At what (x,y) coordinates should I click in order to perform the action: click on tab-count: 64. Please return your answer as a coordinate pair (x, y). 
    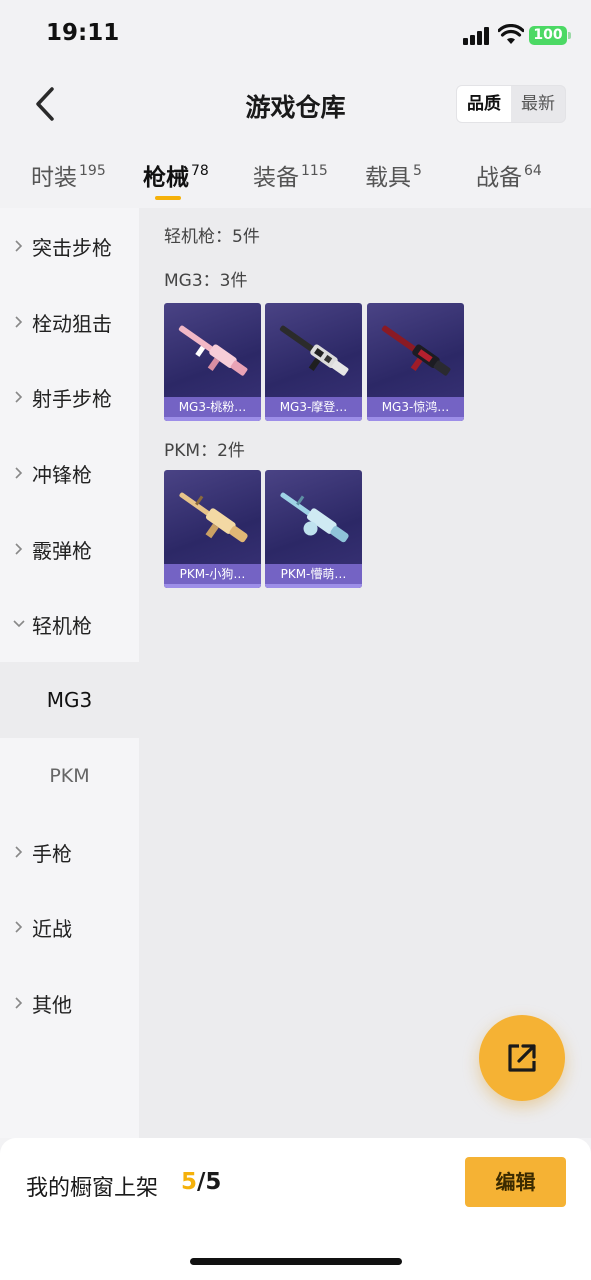
    Looking at the image, I should click on (533, 171).